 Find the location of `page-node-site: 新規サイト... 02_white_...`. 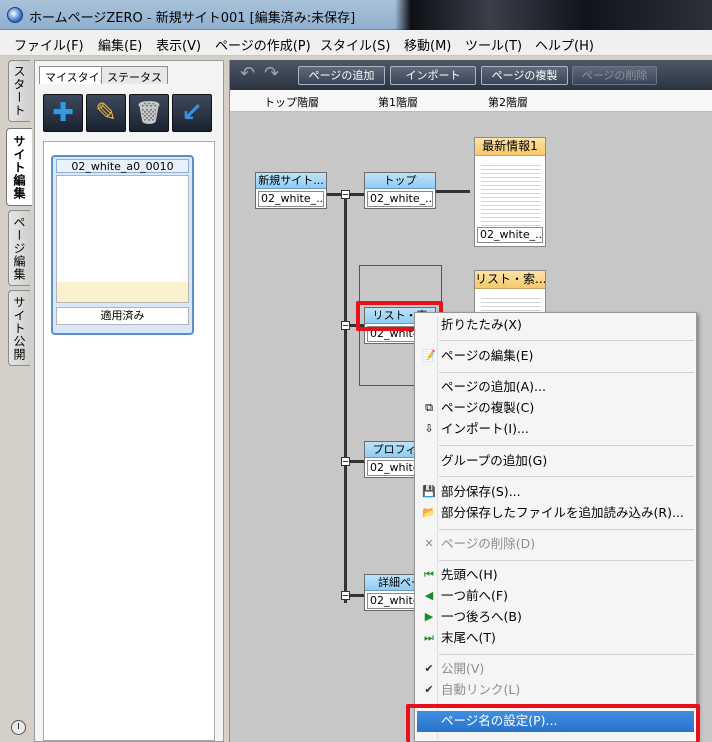

page-node-site: 新規サイト... 02_white_... is located at coordinates (291, 190).